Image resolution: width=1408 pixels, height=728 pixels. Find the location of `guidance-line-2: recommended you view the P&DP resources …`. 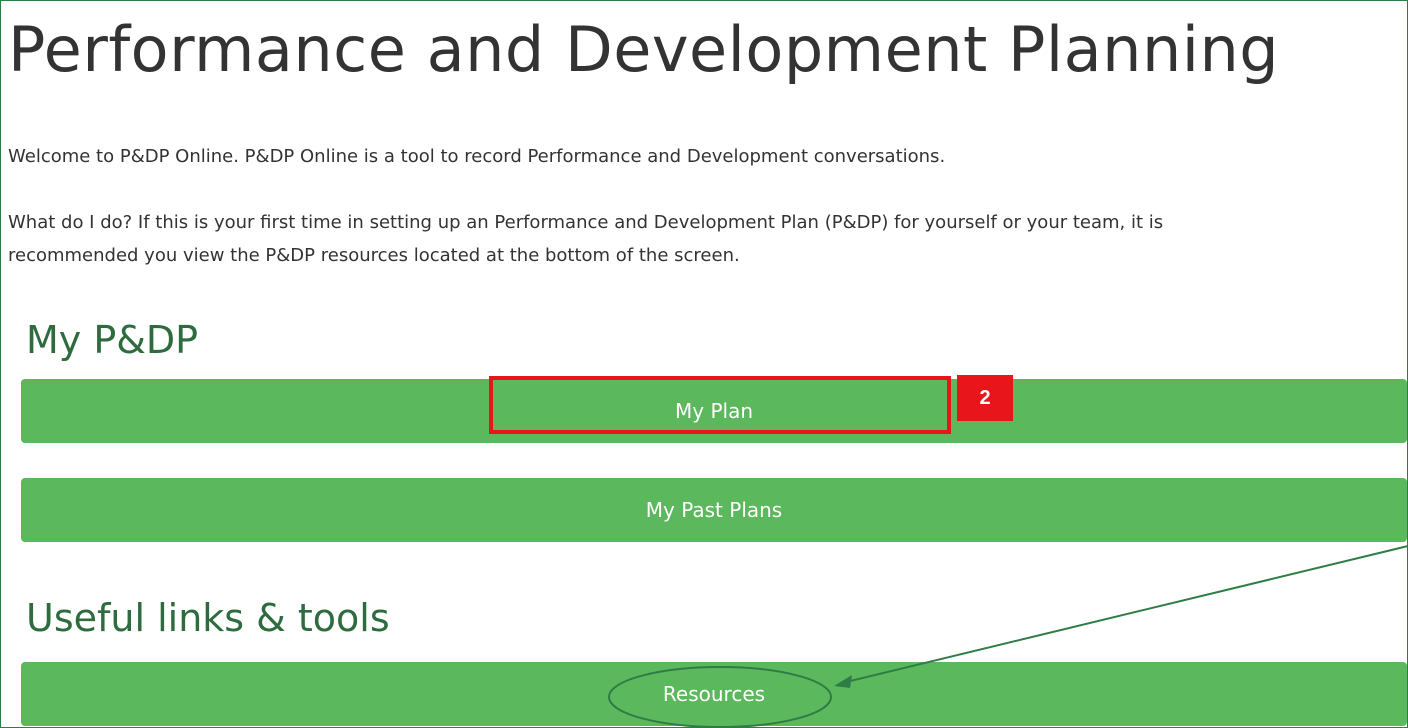

guidance-line-2: recommended you view the P&DP resources … is located at coordinates (374, 255).